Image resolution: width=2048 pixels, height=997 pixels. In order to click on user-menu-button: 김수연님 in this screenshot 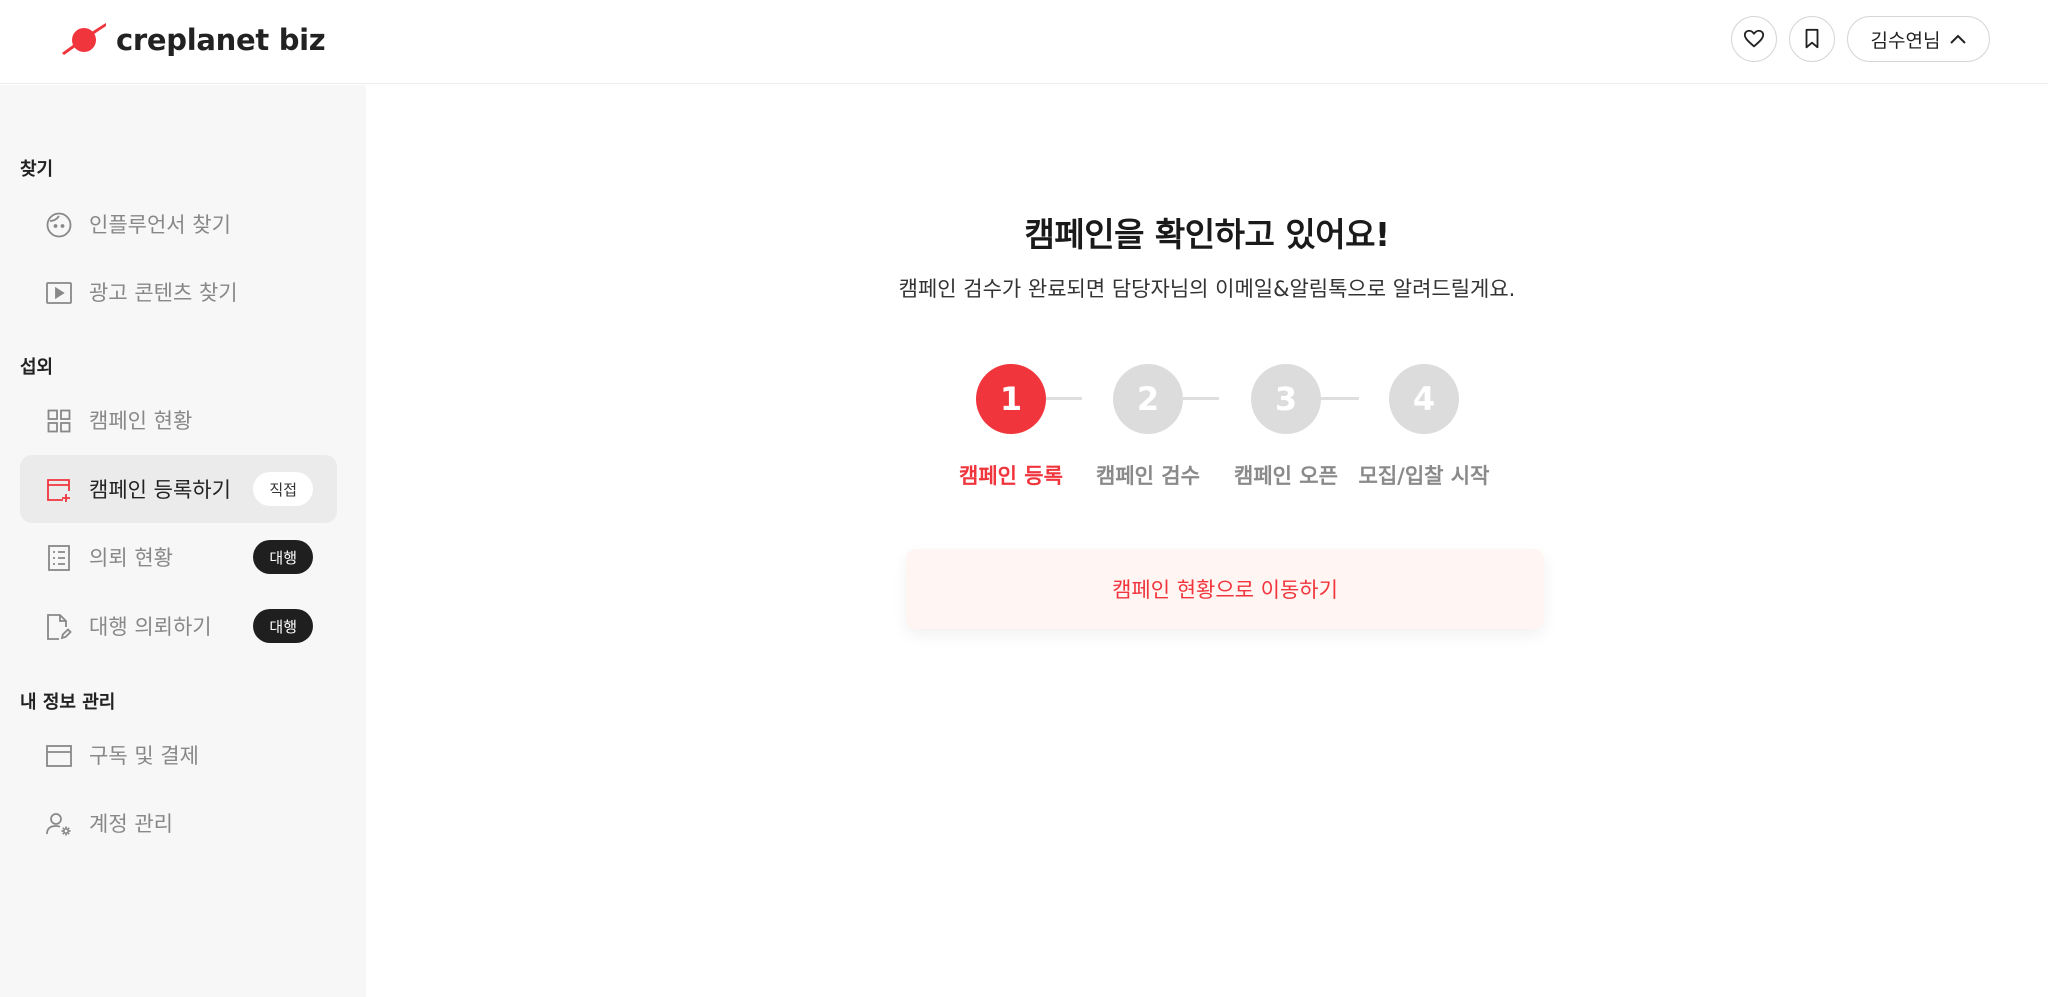, I will do `click(1918, 39)`.